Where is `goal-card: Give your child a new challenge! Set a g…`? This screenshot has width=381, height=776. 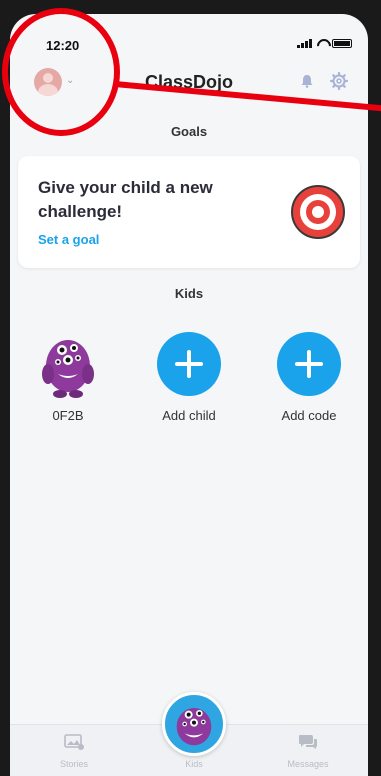
goal-card: Give your child a new challenge! Set a g… is located at coordinates (189, 212).